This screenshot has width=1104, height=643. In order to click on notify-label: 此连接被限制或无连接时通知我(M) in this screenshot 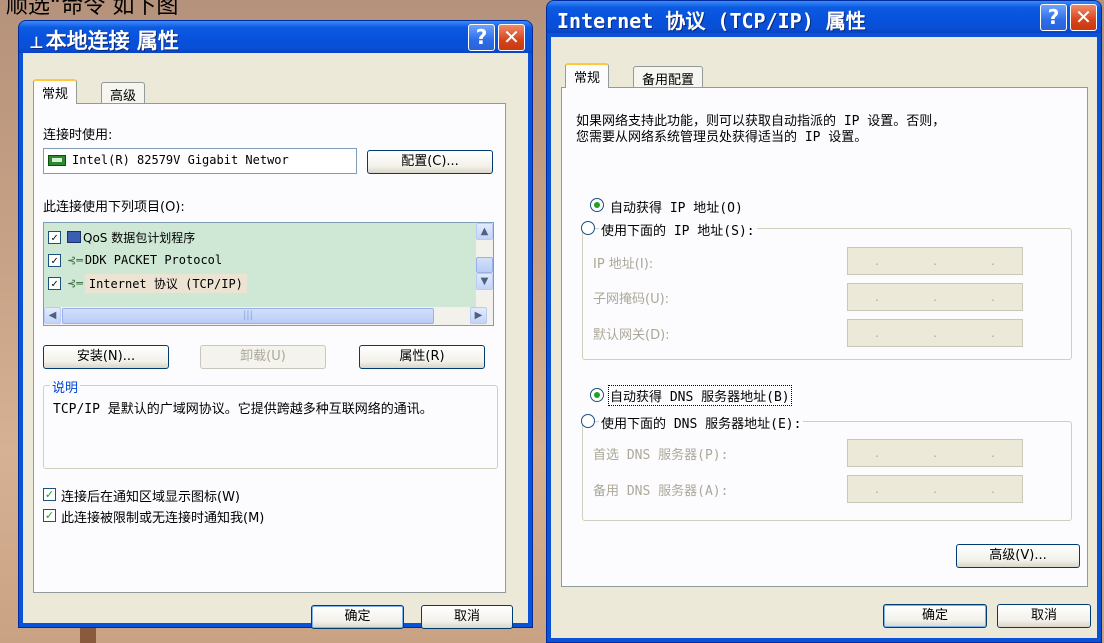, I will do `click(163, 518)`.